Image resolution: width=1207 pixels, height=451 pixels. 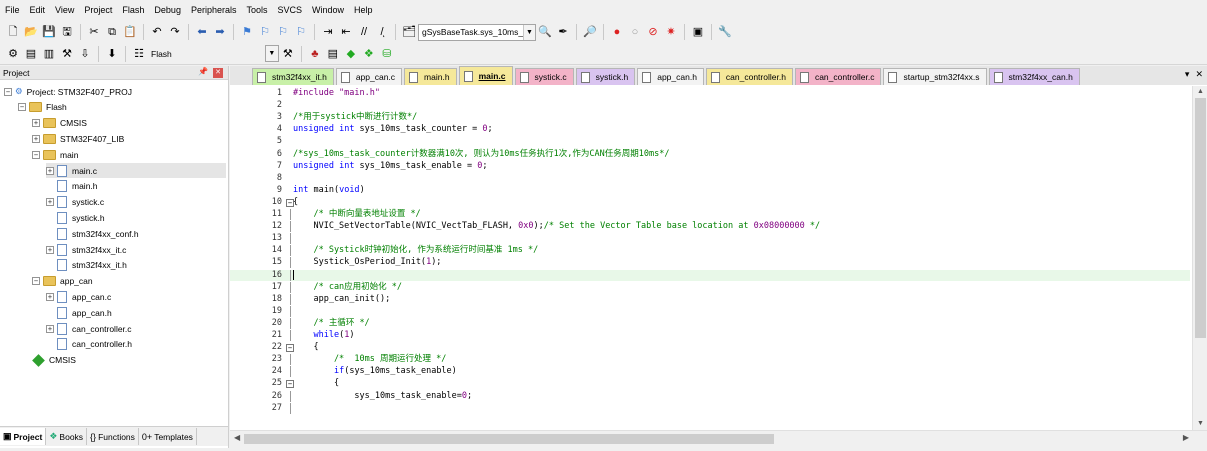 What do you see at coordinates (485, 75) in the screenshot?
I see `tab-main-c: main.c` at bounding box center [485, 75].